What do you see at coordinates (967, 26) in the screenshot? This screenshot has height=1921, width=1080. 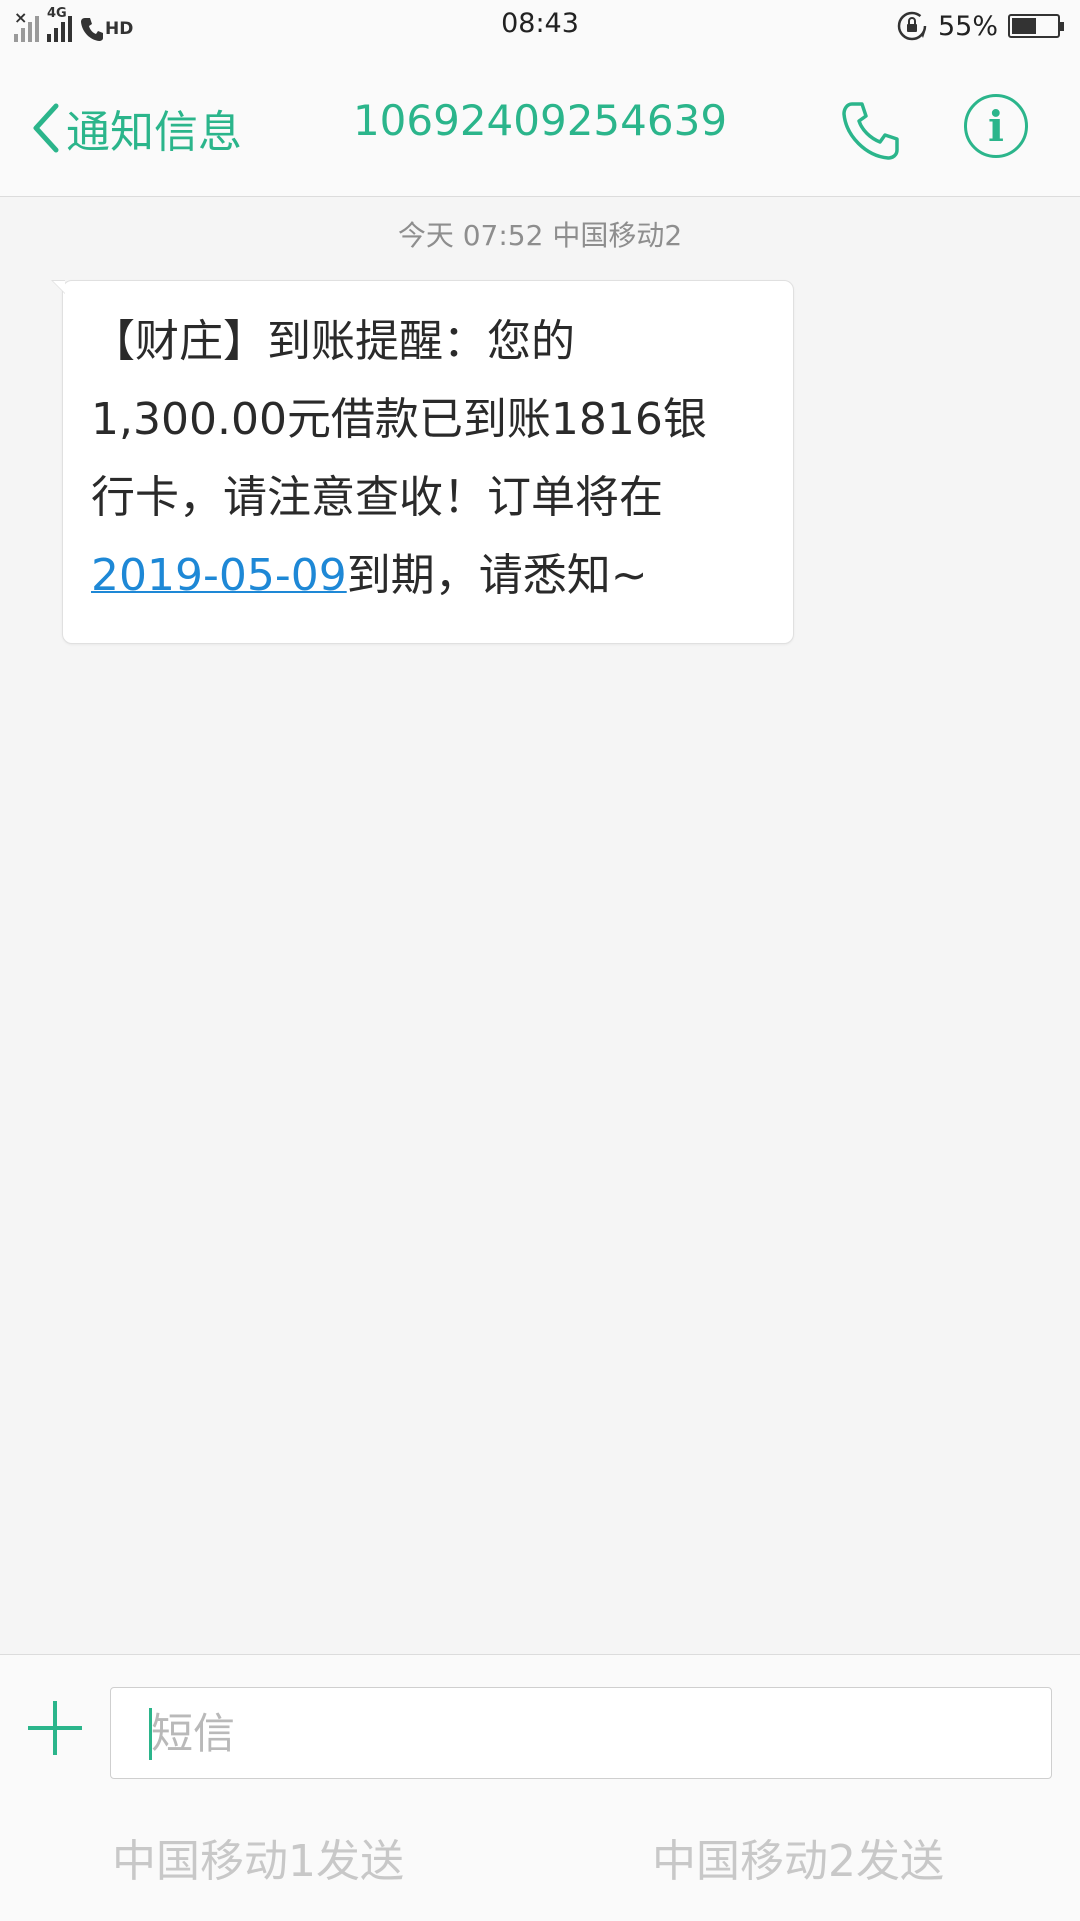 I see `battery-percent: 55%` at bounding box center [967, 26].